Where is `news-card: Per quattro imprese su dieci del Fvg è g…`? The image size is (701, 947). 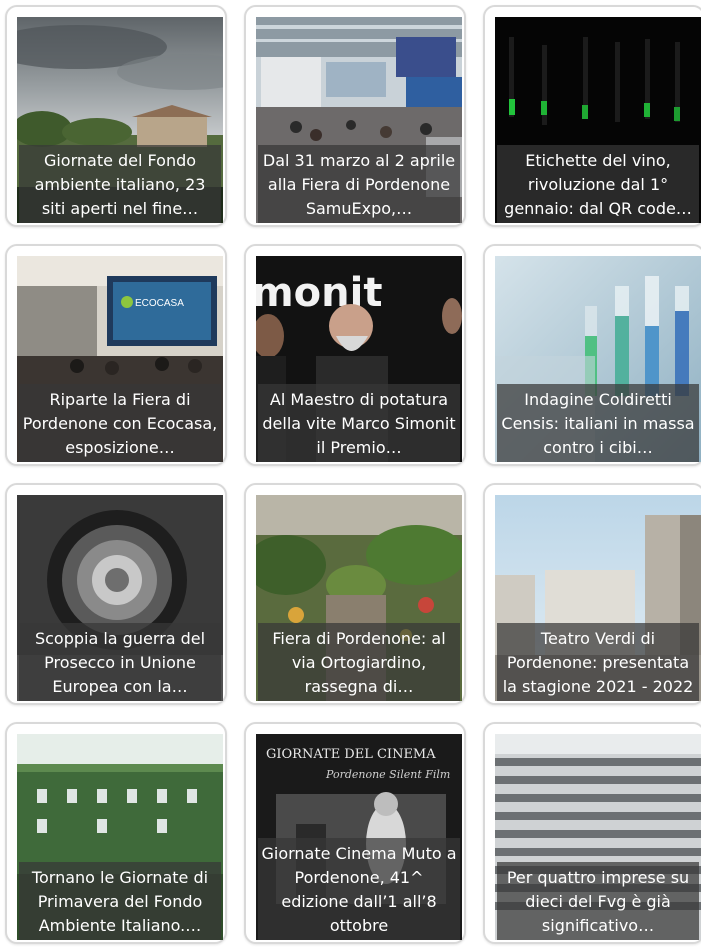
news-card: Per quattro imprese su dieci del Fvg è g… is located at coordinates (592, 833).